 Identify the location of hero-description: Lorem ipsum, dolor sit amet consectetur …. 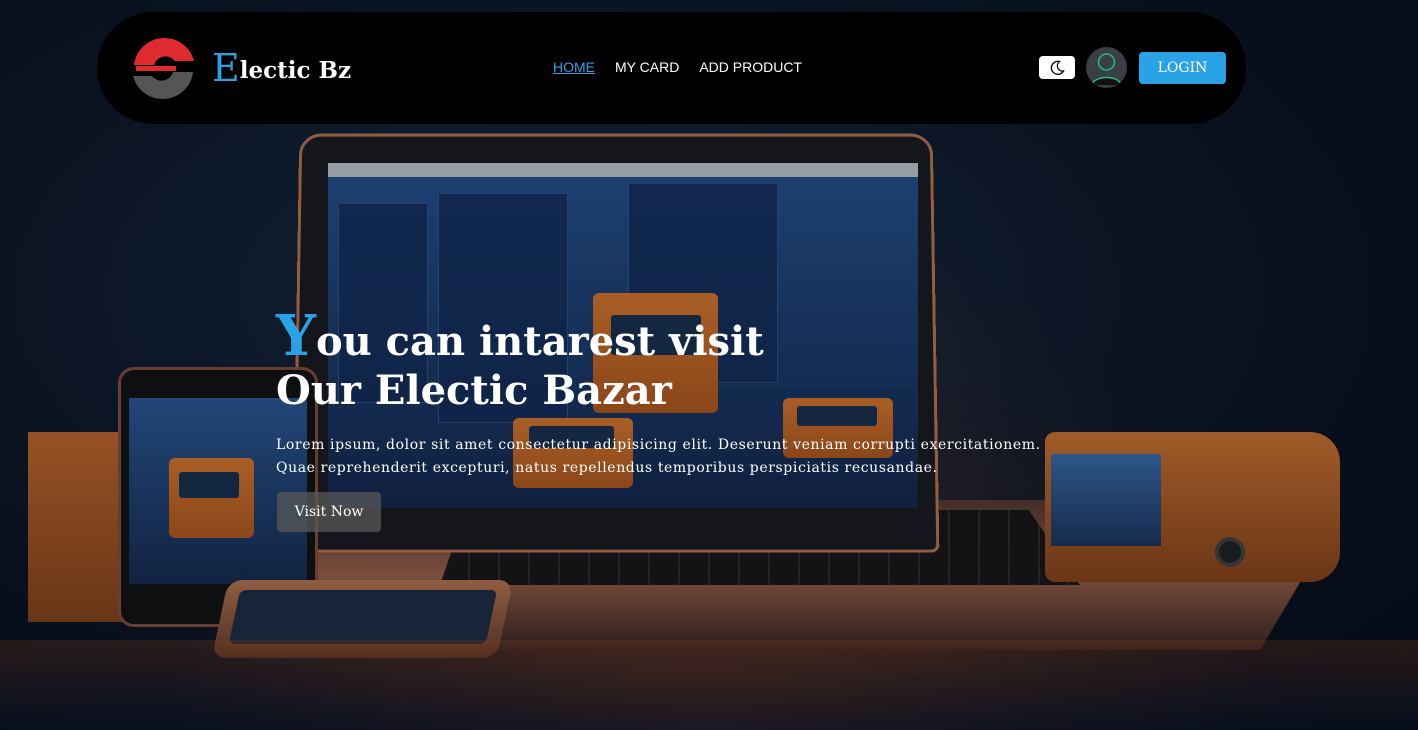
(701, 457).